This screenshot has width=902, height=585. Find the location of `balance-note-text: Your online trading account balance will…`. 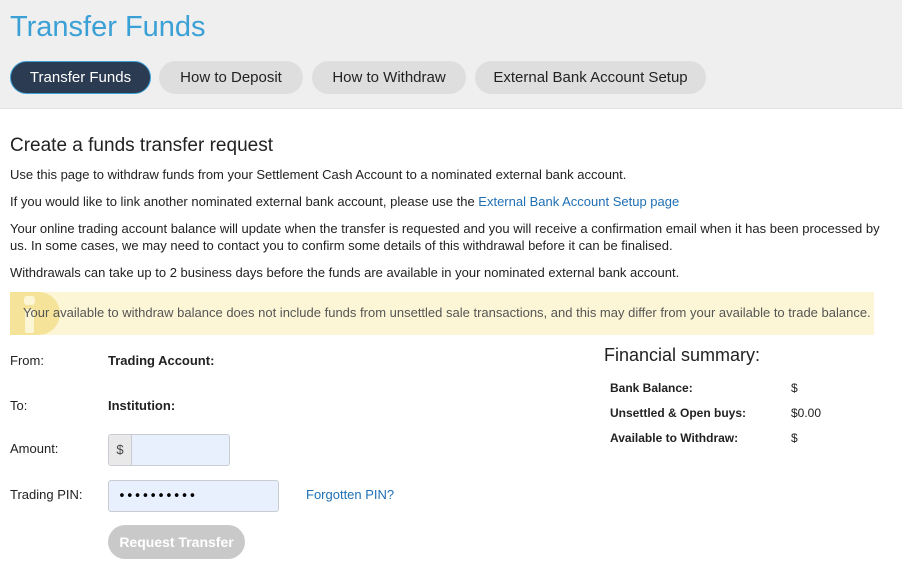

balance-note-text: Your online trading account balance will… is located at coordinates (445, 237).